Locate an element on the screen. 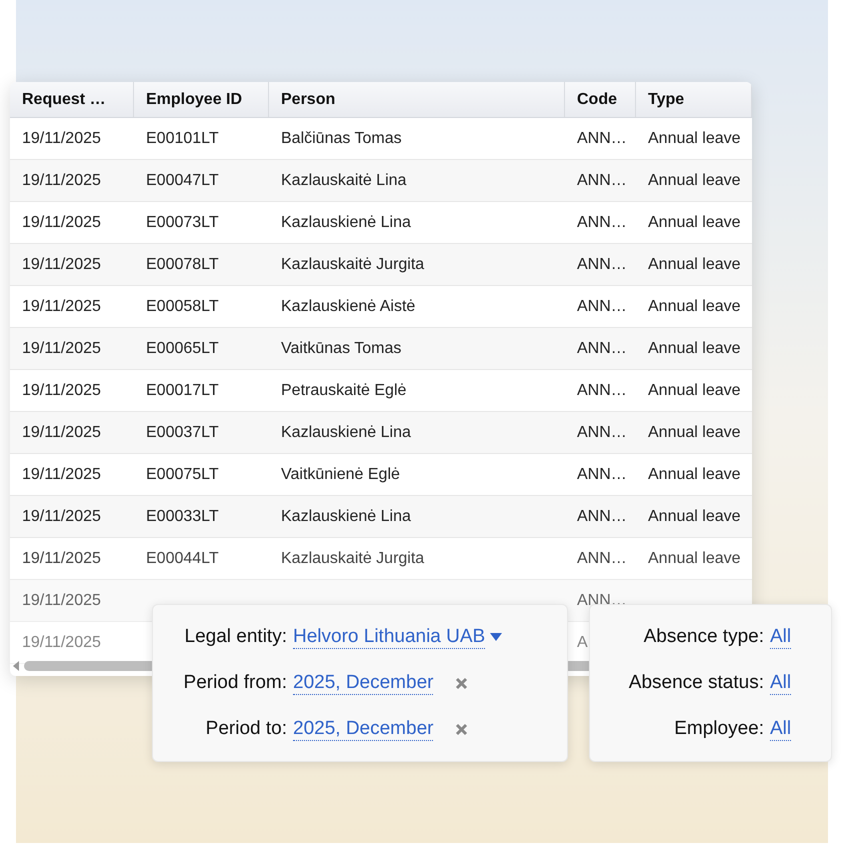 The image size is (844, 845). person-cell-text: Kazlauskienė Aistė is located at coordinates (348, 306).